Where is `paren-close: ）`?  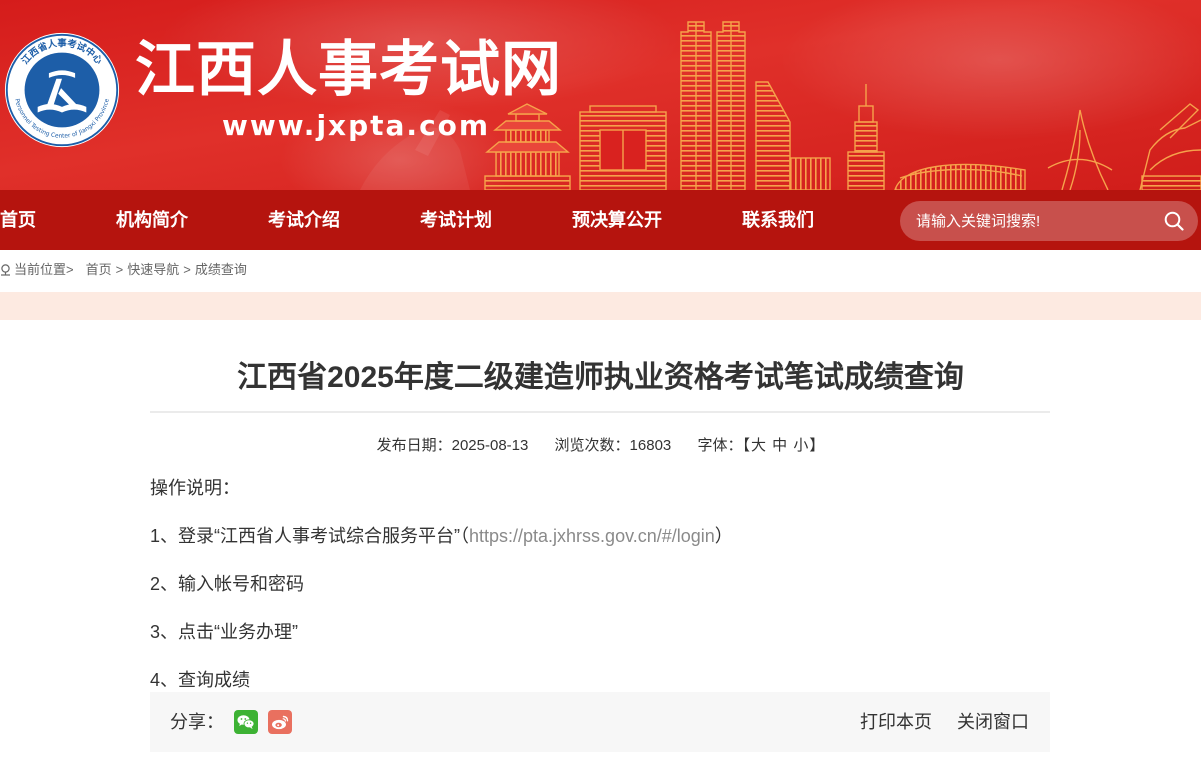 paren-close: ） is located at coordinates (723, 536).